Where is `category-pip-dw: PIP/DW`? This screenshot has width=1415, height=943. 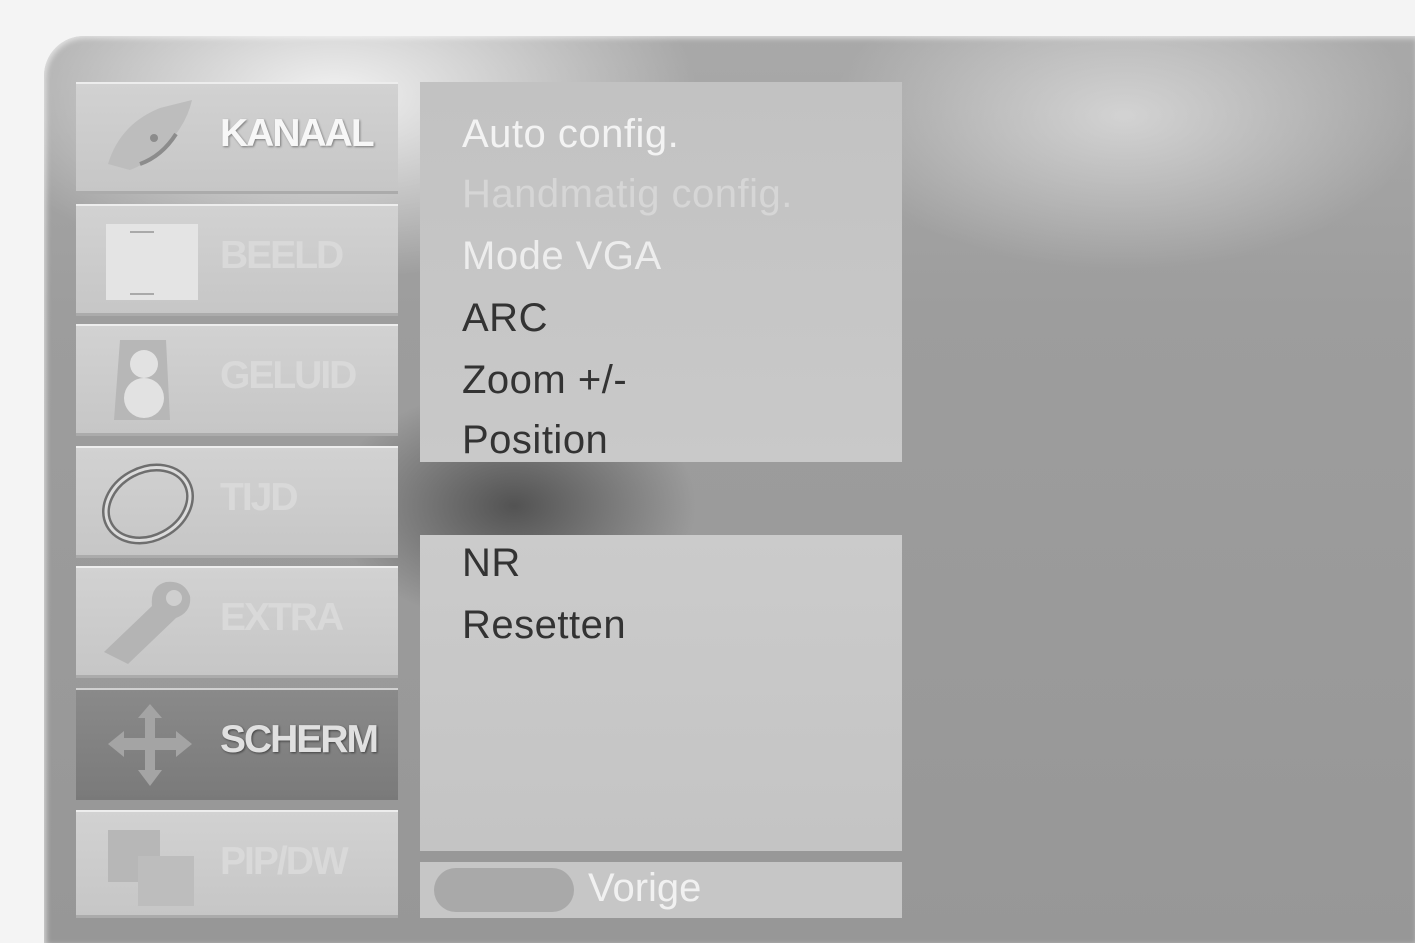
category-pip-dw: PIP/DW is located at coordinates (237, 864).